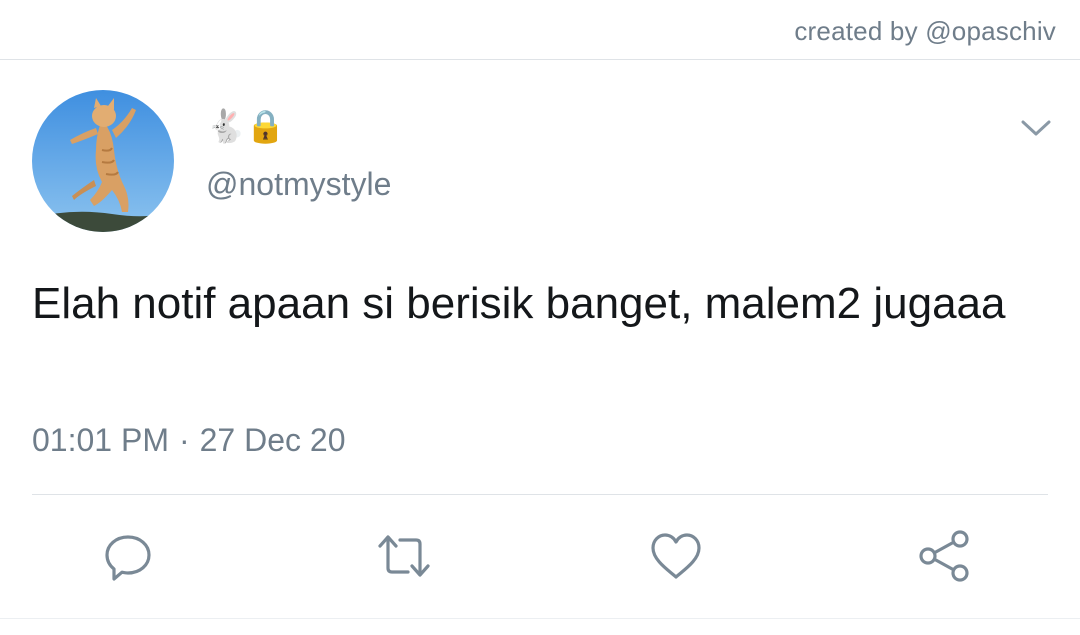 The image size is (1080, 635). I want to click on tweet-time: 01:01 PM, so click(100, 440).